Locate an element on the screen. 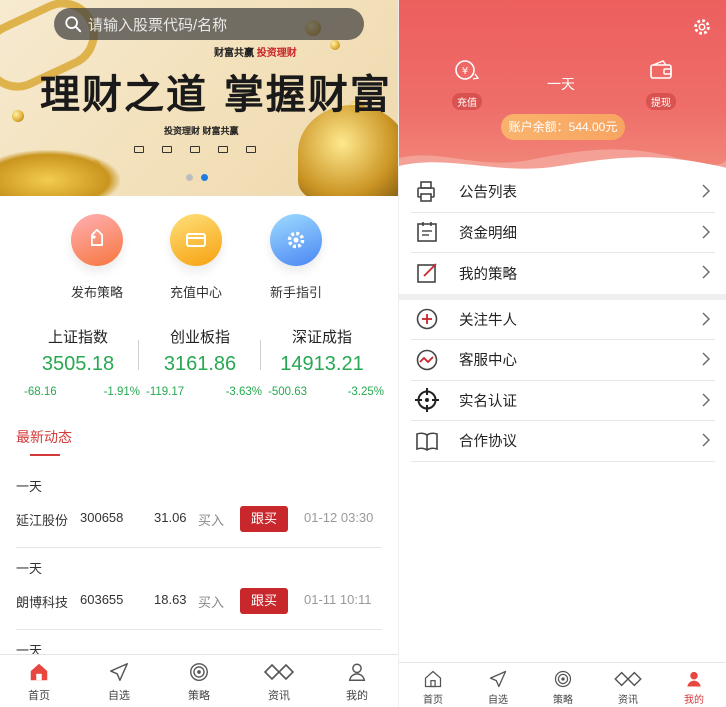 The width and height of the screenshot is (726, 707). menu-item-customer-service: 客服中心 is located at coordinates (563, 360).